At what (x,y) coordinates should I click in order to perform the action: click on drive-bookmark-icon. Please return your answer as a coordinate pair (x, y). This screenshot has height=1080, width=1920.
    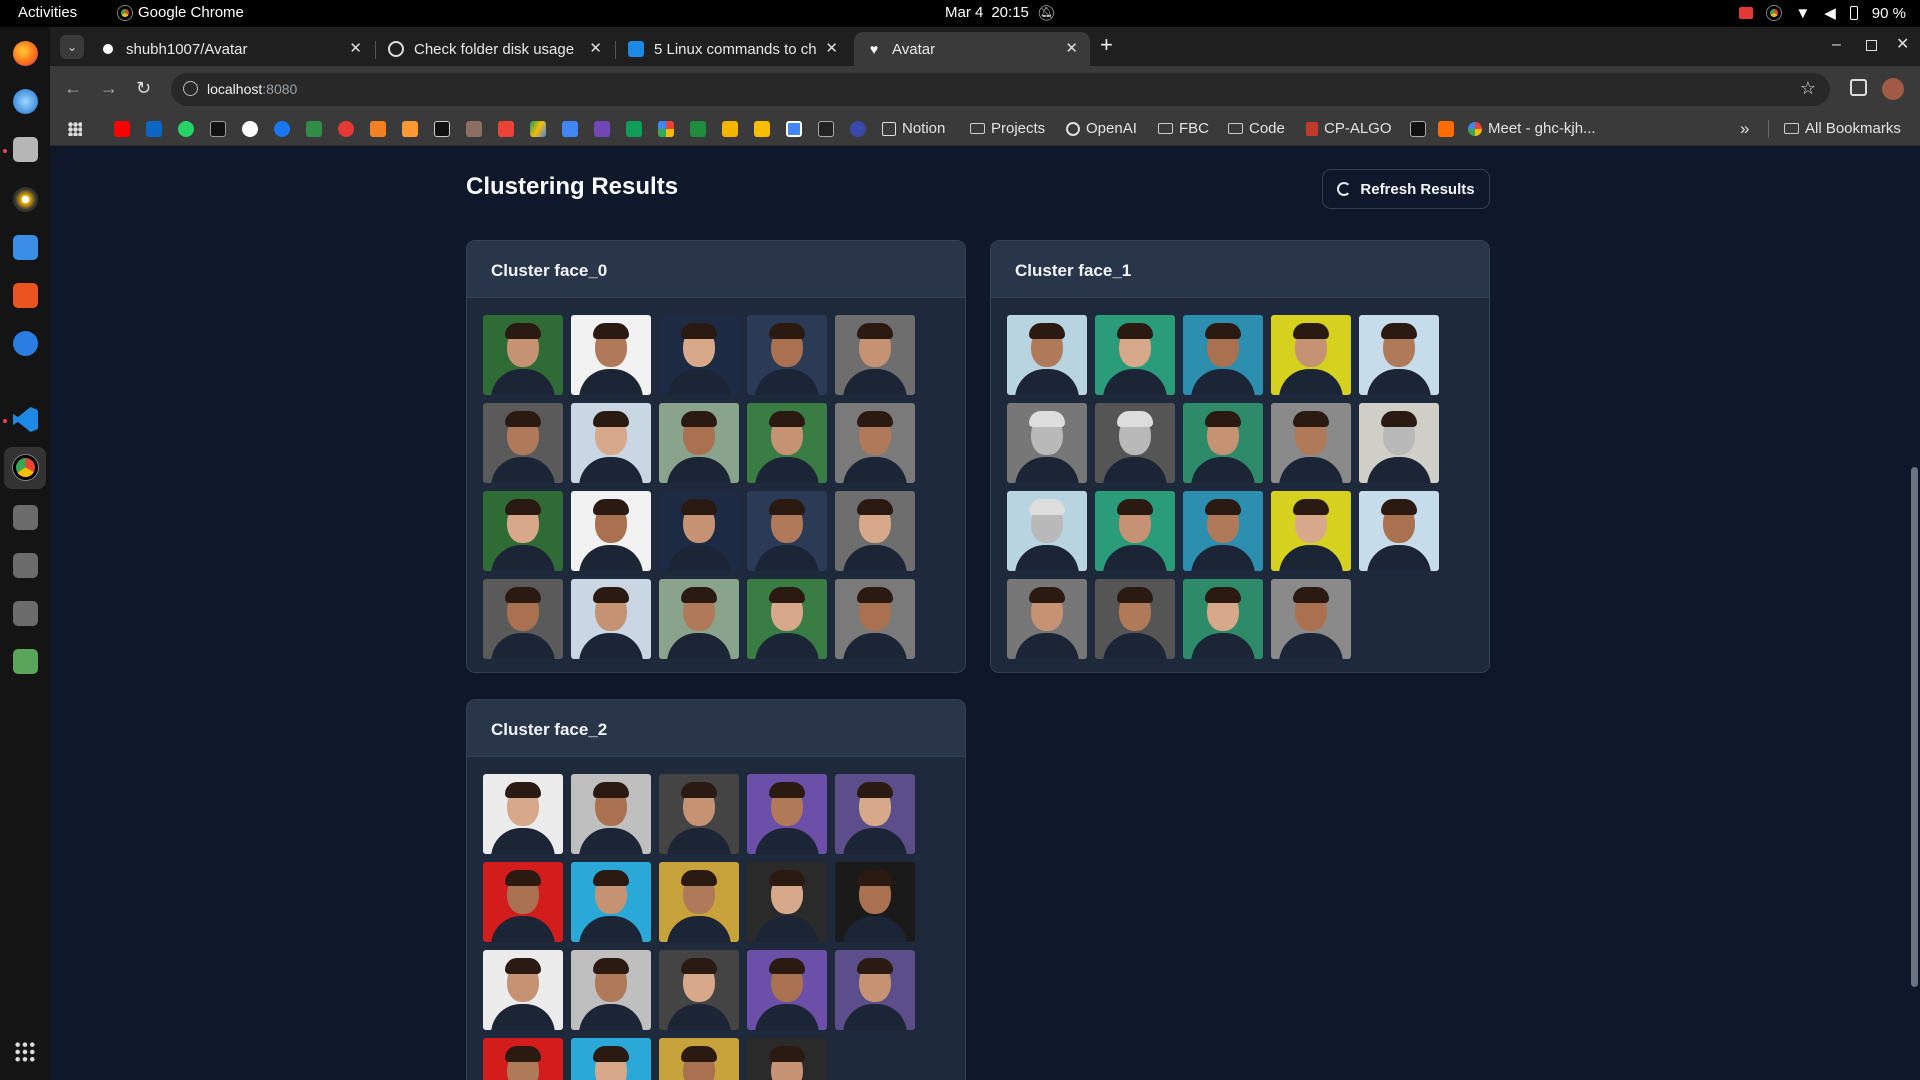
    Looking at the image, I should click on (538, 129).